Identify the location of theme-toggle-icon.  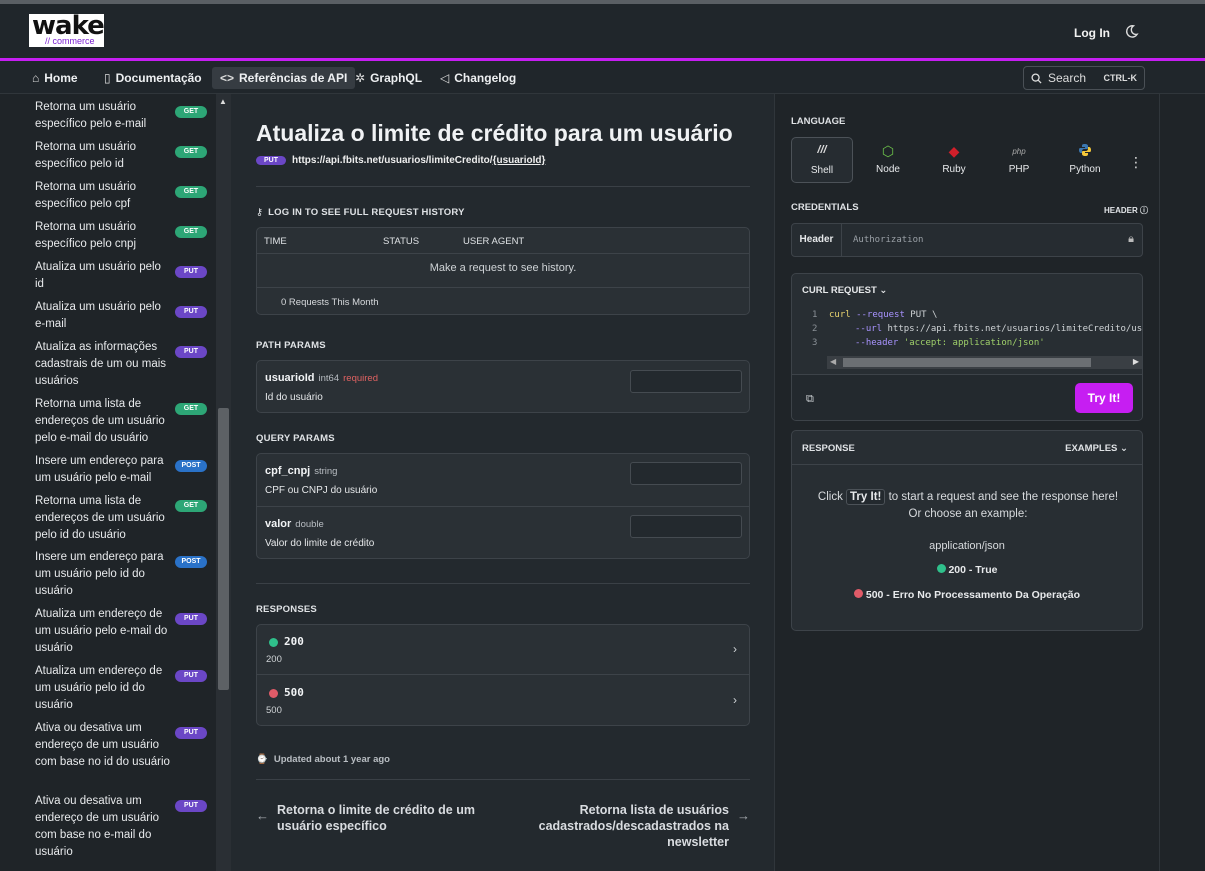
(1132, 32).